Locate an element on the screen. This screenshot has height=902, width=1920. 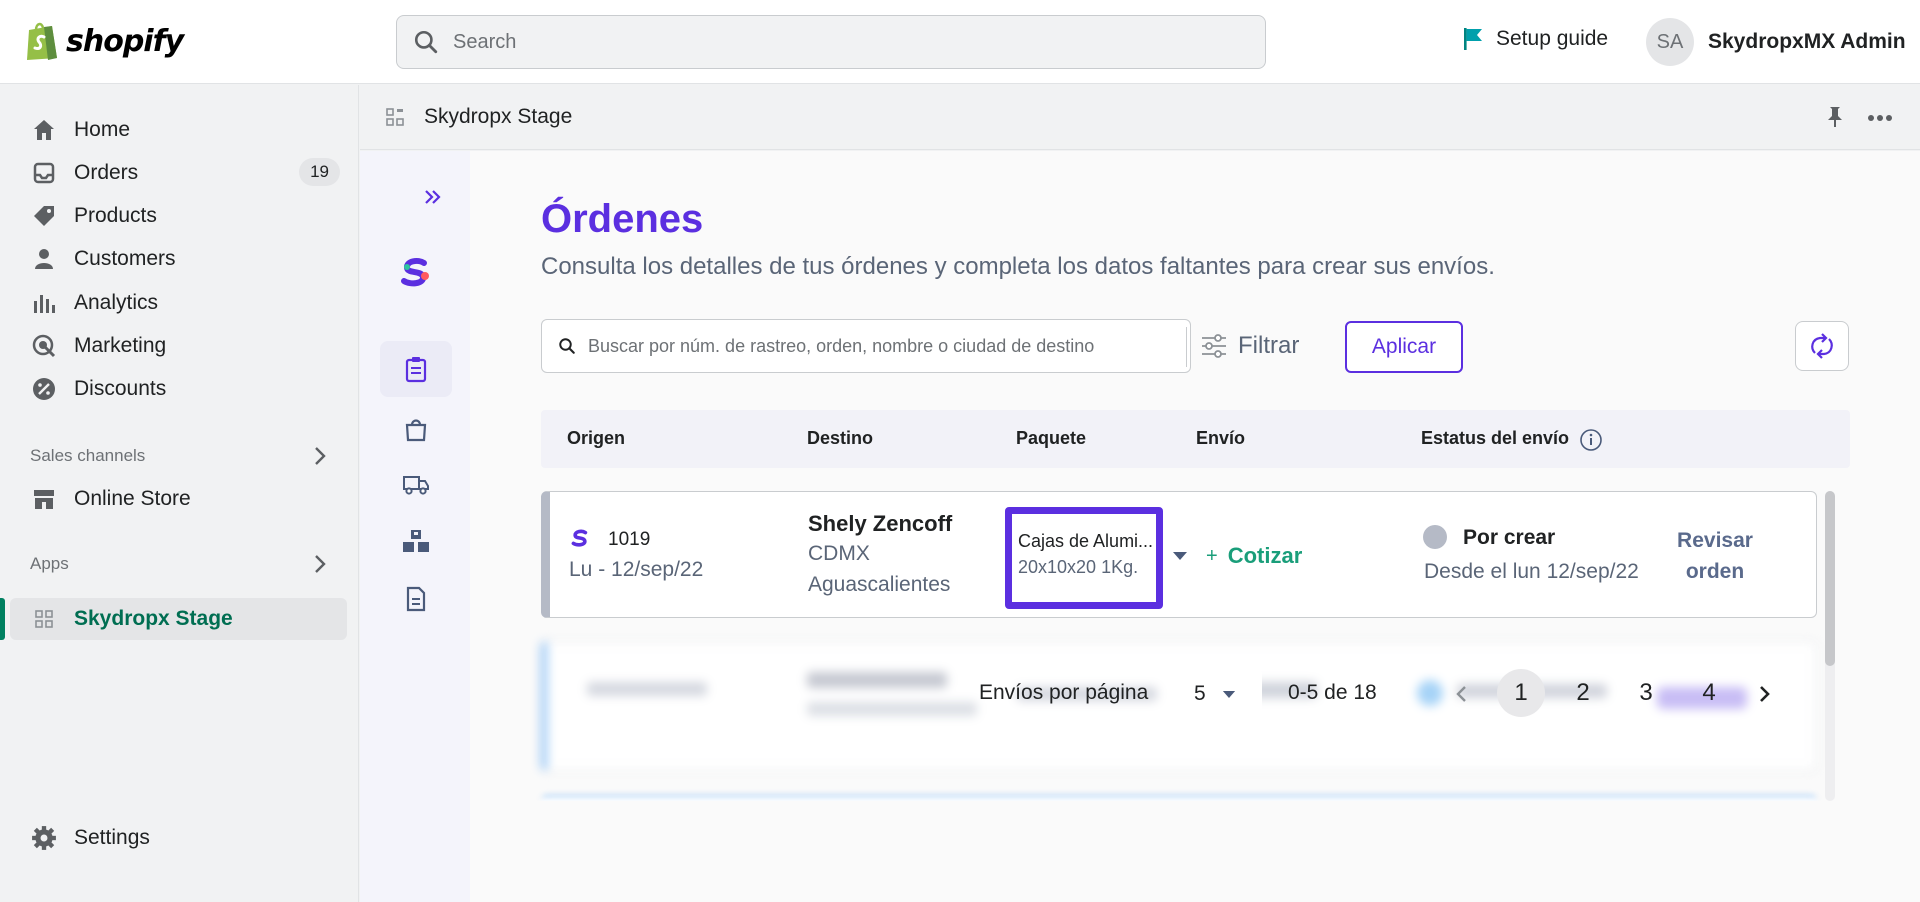
app-header-title: Skydropx Stage is located at coordinates (498, 116).